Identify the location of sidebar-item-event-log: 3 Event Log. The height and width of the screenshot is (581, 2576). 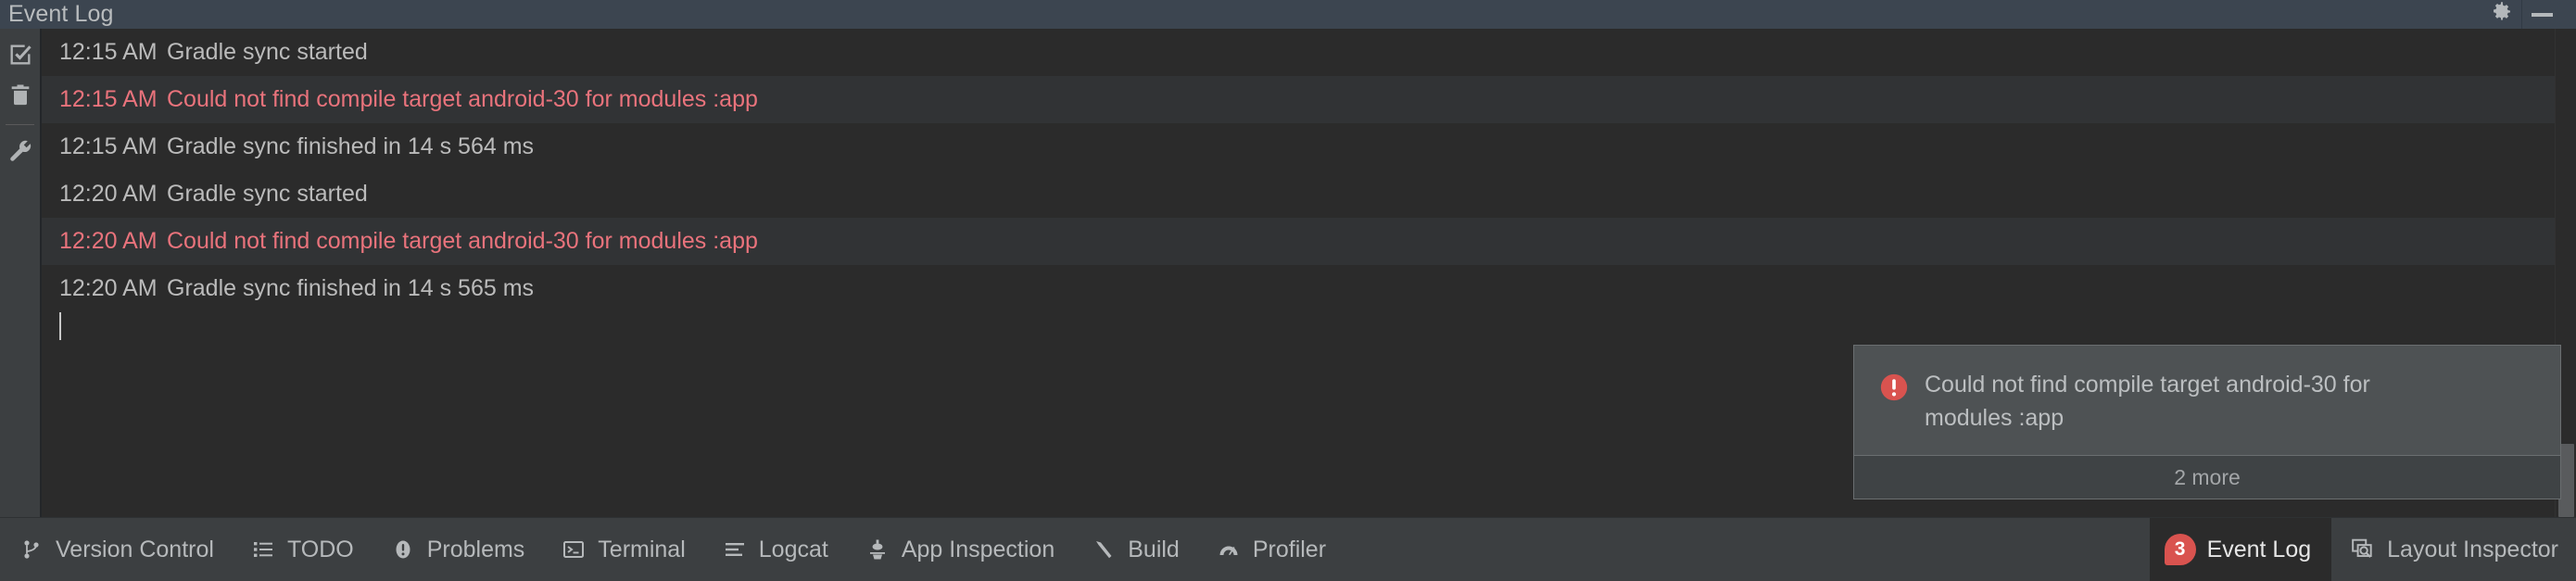
(2241, 549).